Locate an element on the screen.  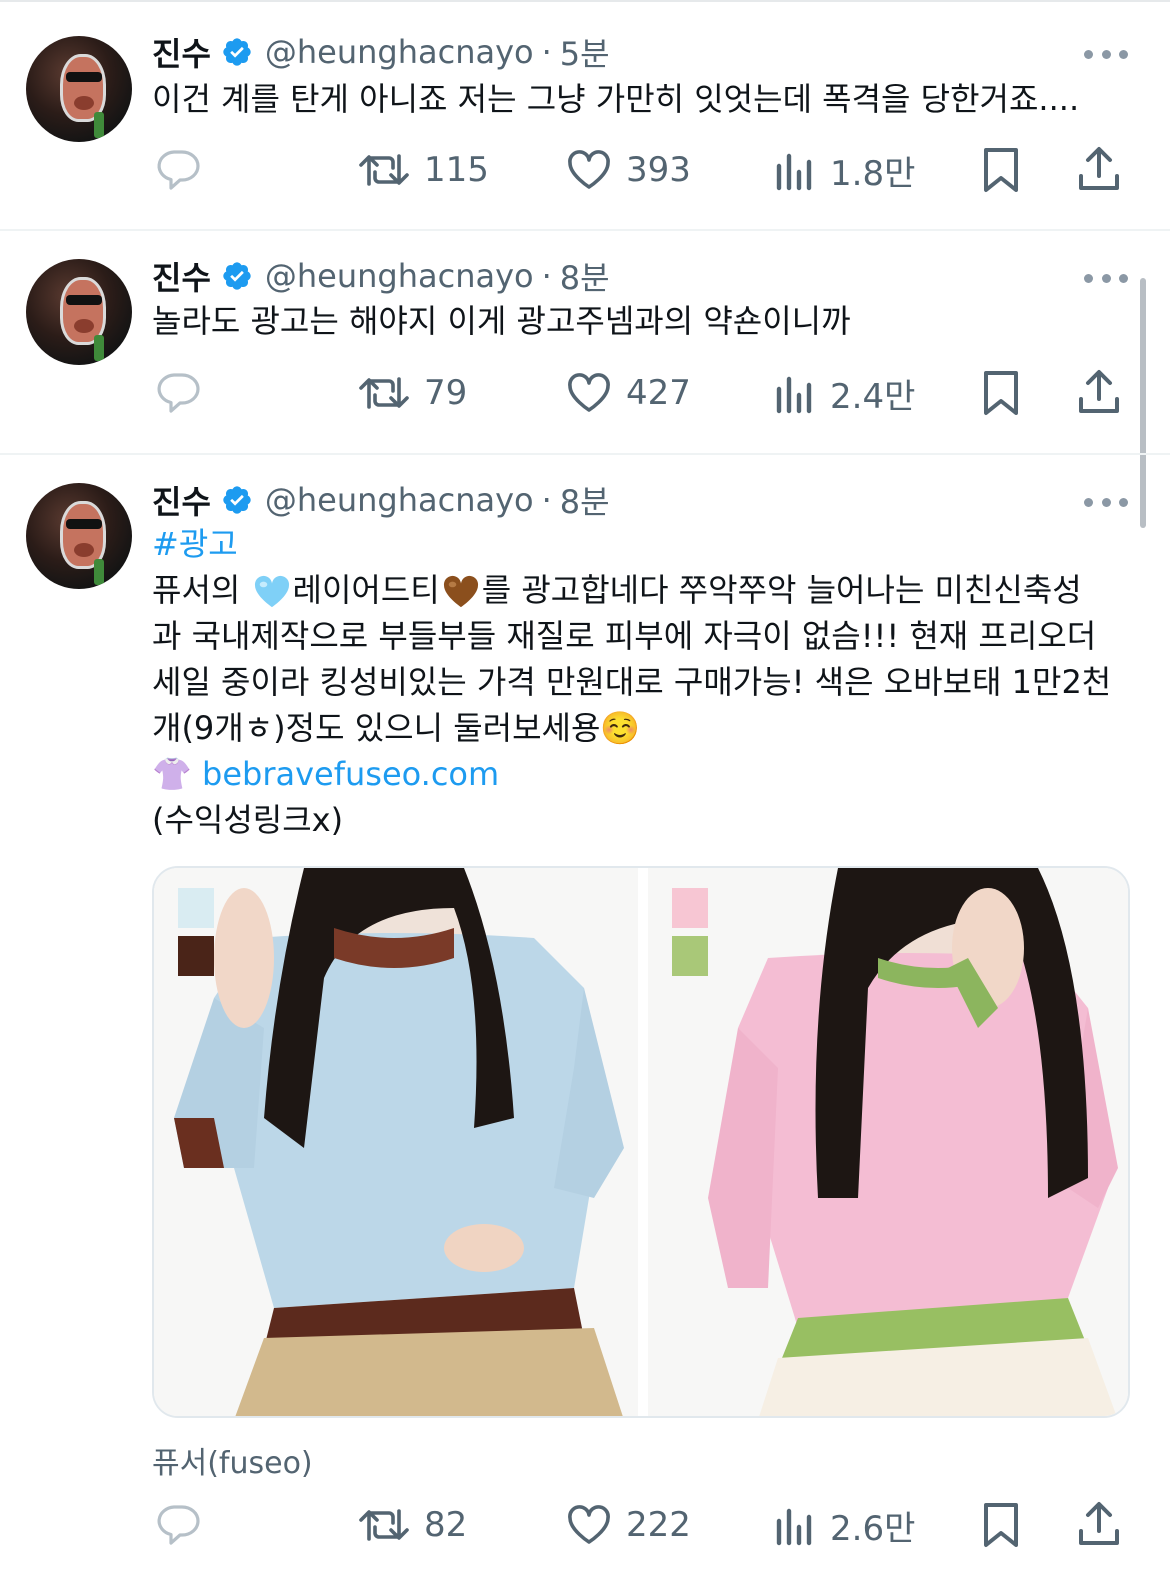
color-swatch-pink is located at coordinates (690, 908).